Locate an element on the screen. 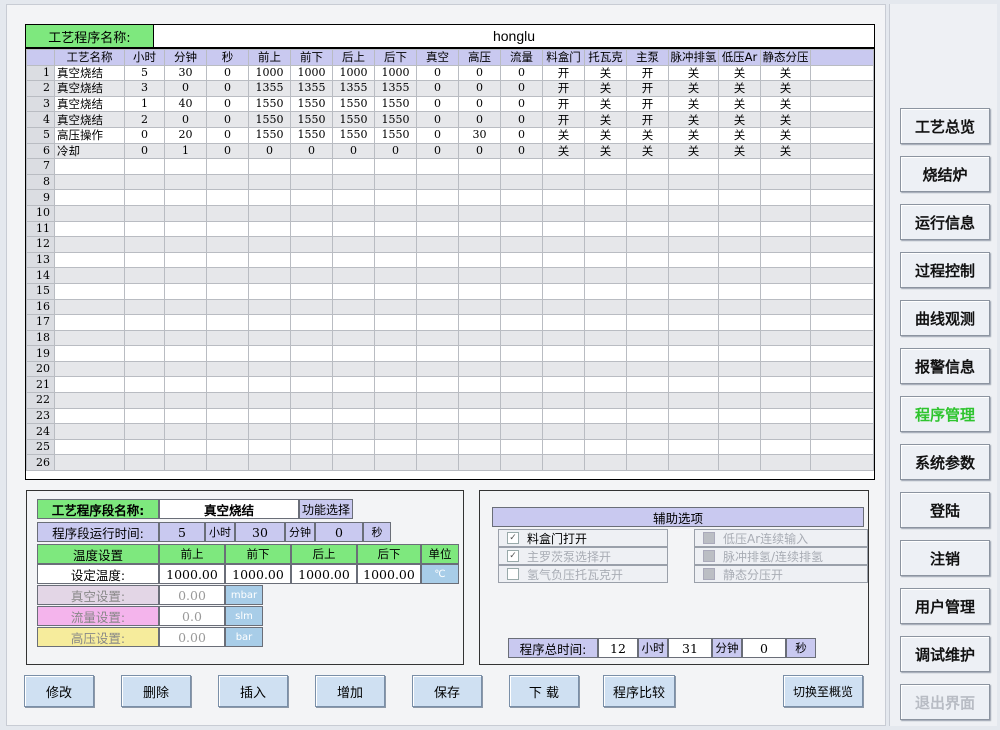  function-select-button: 功能选择 is located at coordinates (326, 509).